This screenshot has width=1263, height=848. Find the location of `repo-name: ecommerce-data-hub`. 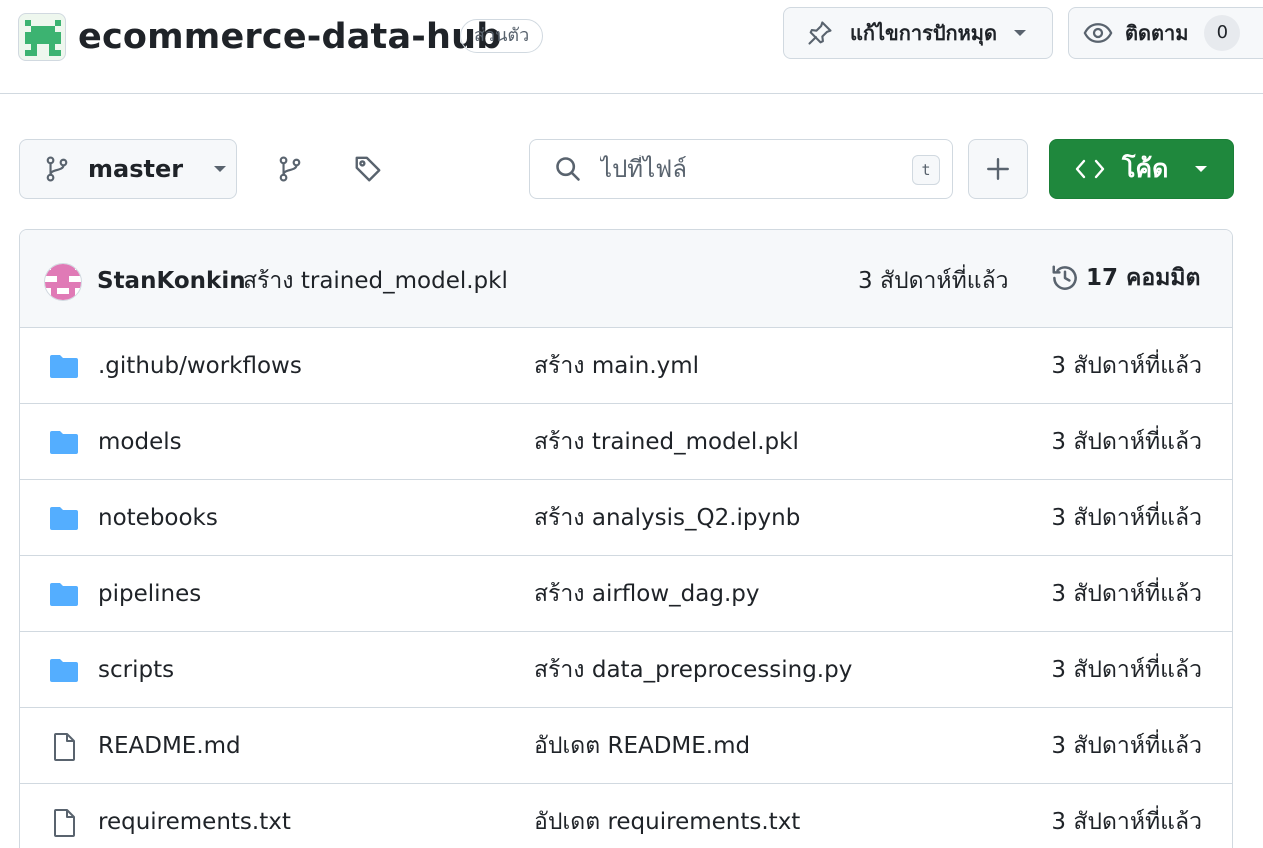

repo-name: ecommerce-data-hub is located at coordinates (290, 37).